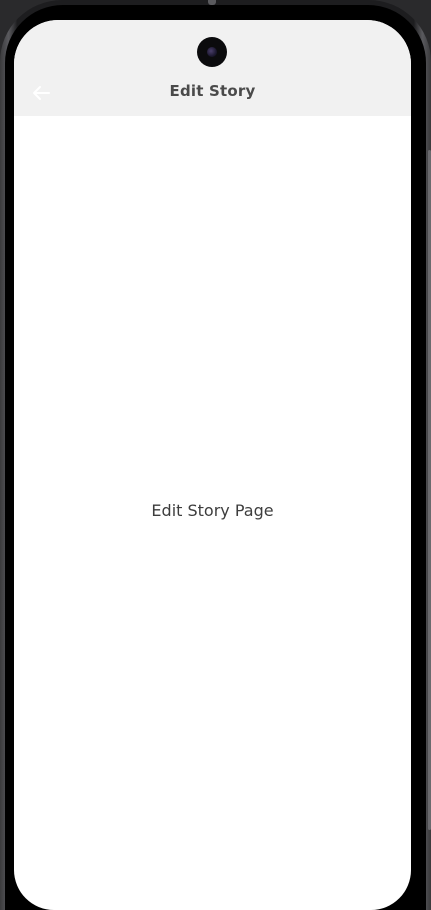 The image size is (431, 910). I want to click on camera-lens, so click(212, 52).